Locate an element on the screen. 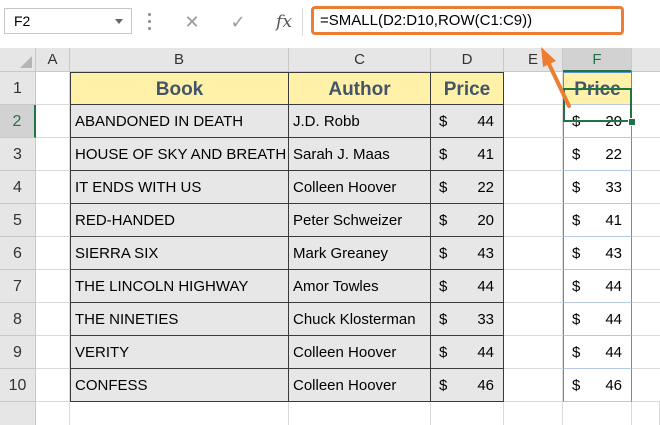 The image size is (660, 425). row-header-9: 9 is located at coordinates (18, 352).